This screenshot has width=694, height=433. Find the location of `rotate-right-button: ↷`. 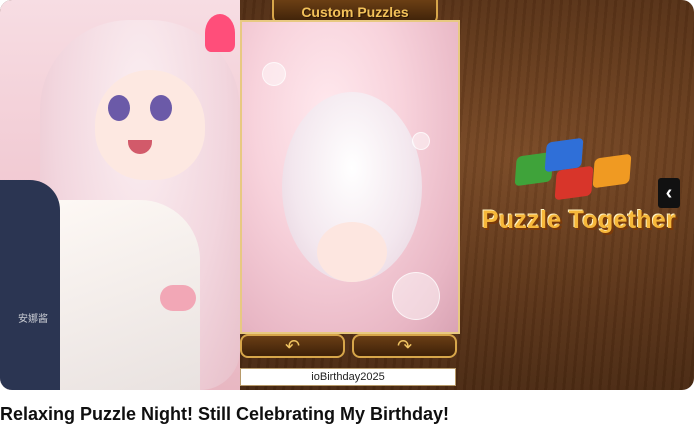

rotate-right-button: ↷ is located at coordinates (404, 346).